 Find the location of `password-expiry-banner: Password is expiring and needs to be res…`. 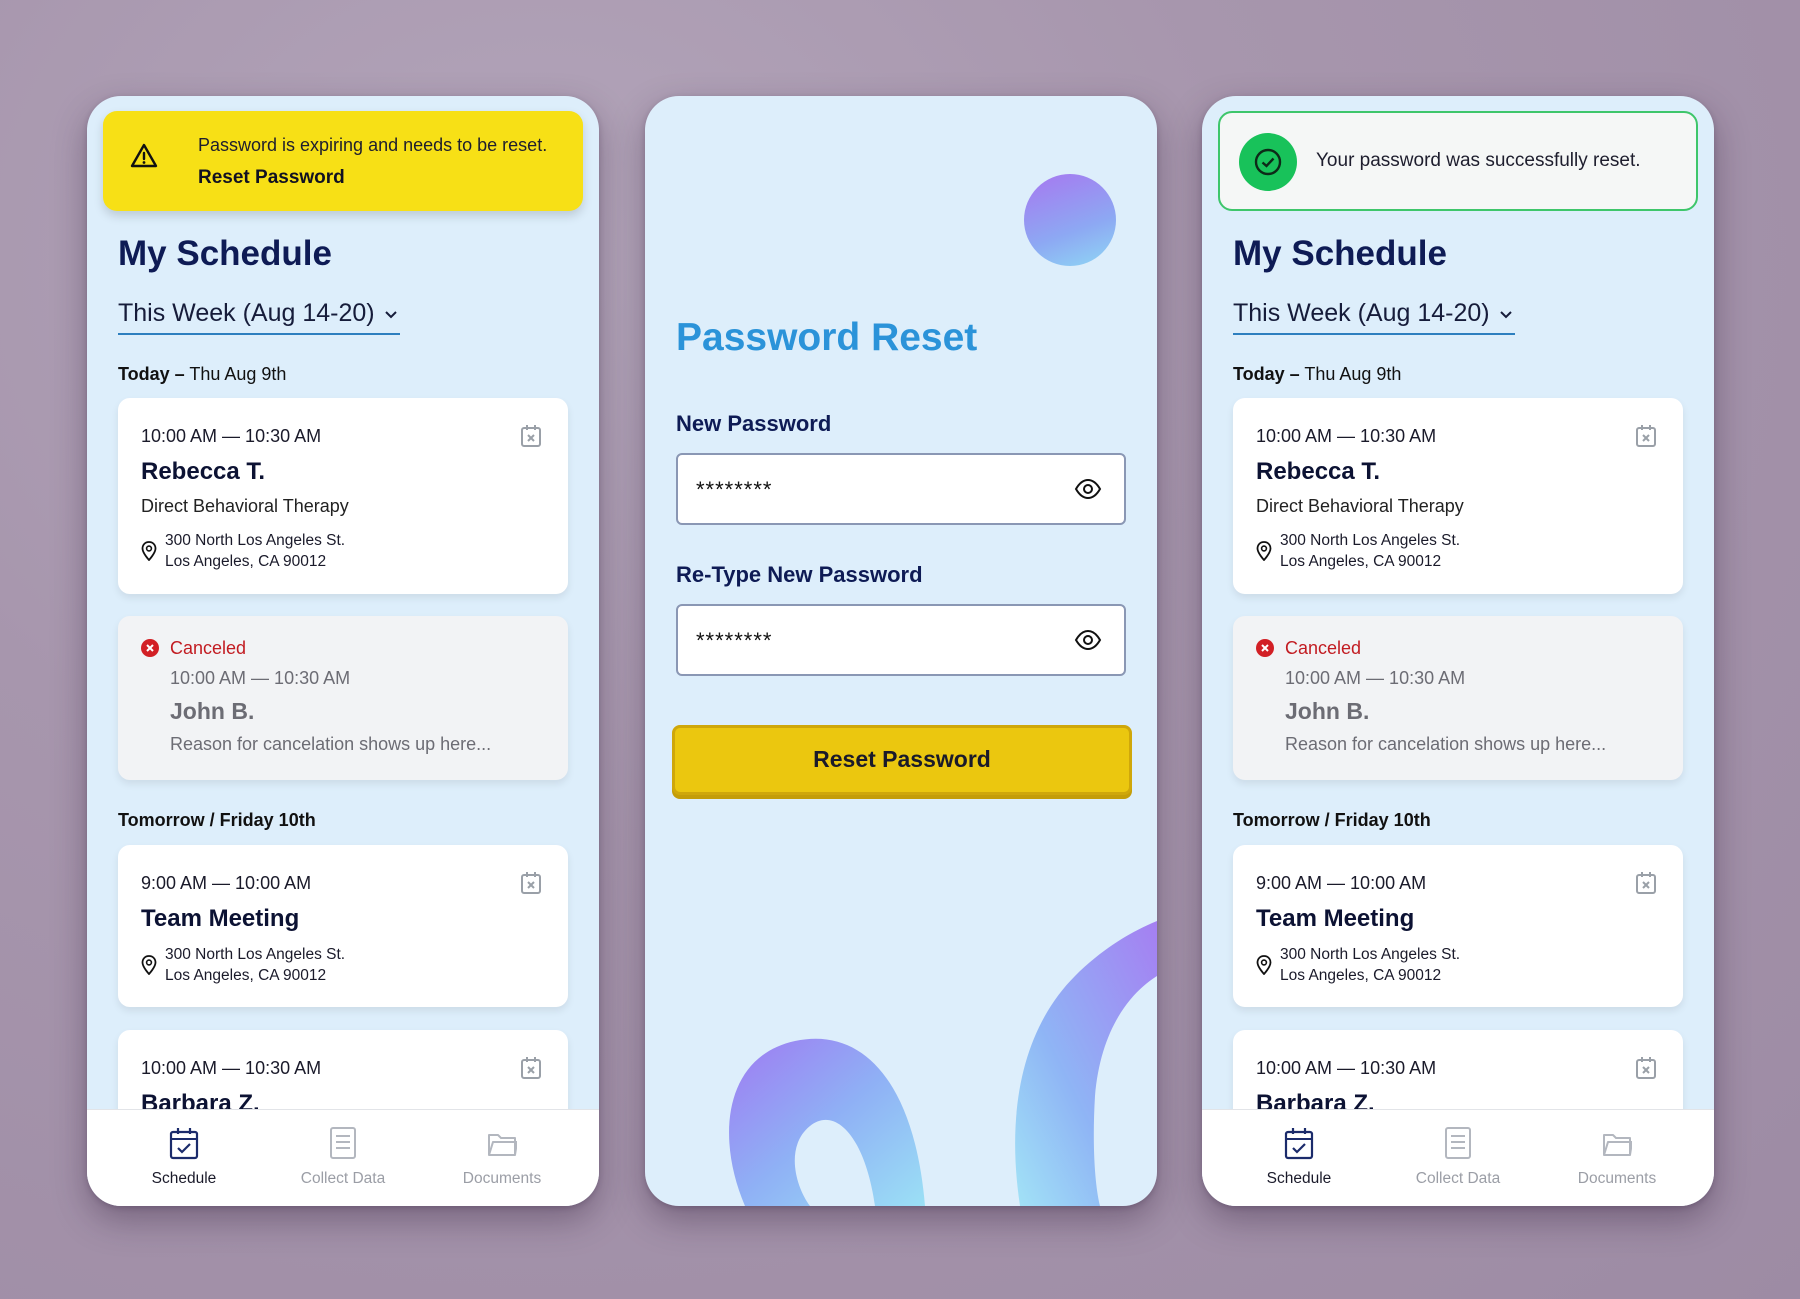

password-expiry-banner: Password is expiring and needs to be res… is located at coordinates (343, 161).